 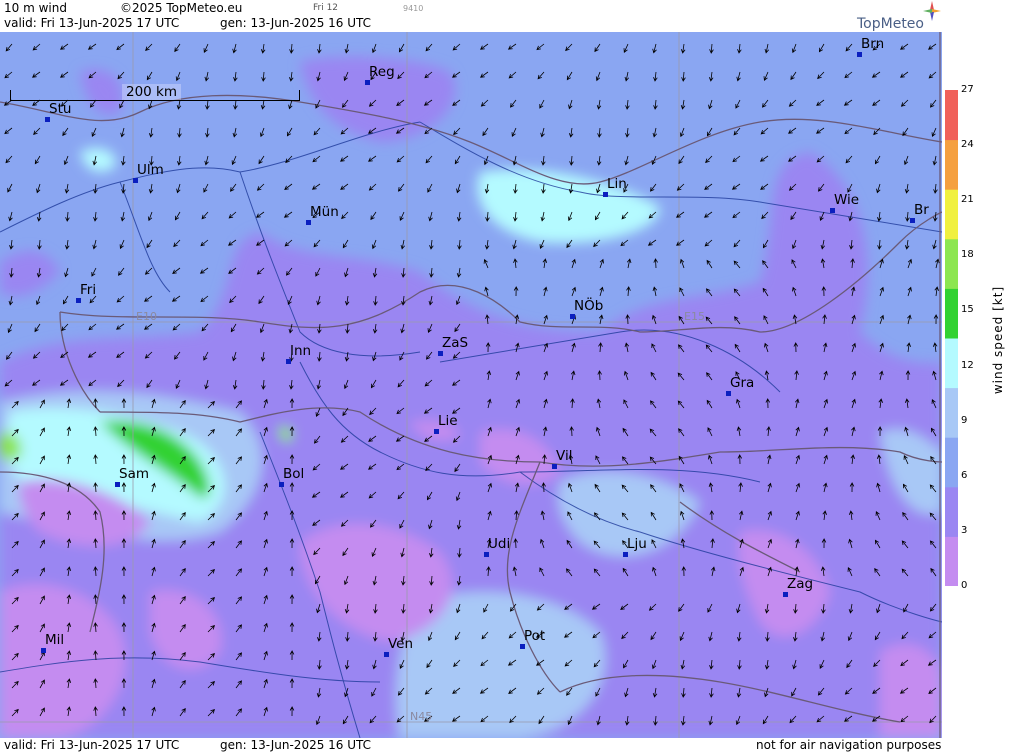 What do you see at coordinates (967, 310) in the screenshot?
I see `legend-tick-label: 15` at bounding box center [967, 310].